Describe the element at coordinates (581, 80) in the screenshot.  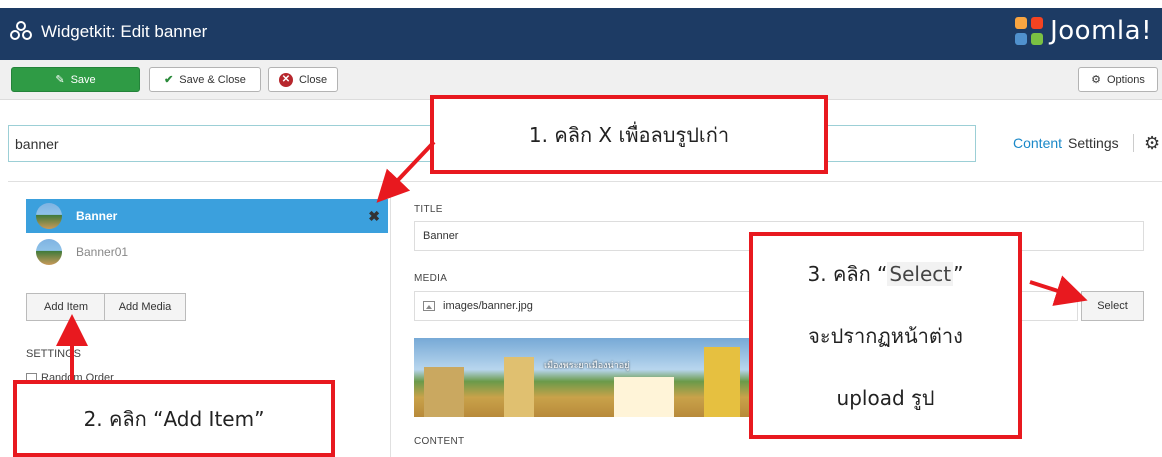
I see `toolbar: ✎ Save ✔ Save & Close ✕ Close ⚙ Options` at that location.